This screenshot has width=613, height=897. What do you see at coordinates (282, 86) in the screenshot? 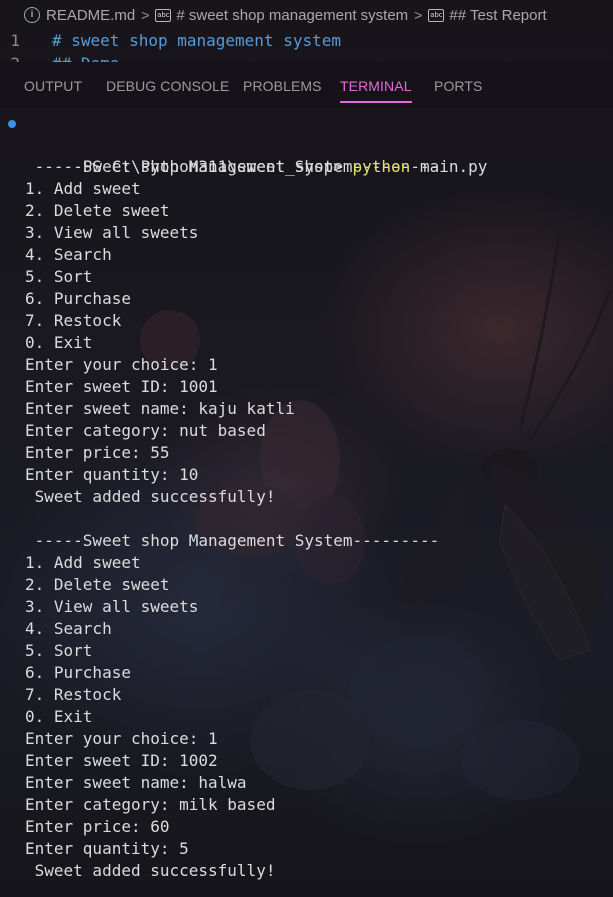
I see `tab-problems: PROBLEMS` at bounding box center [282, 86].